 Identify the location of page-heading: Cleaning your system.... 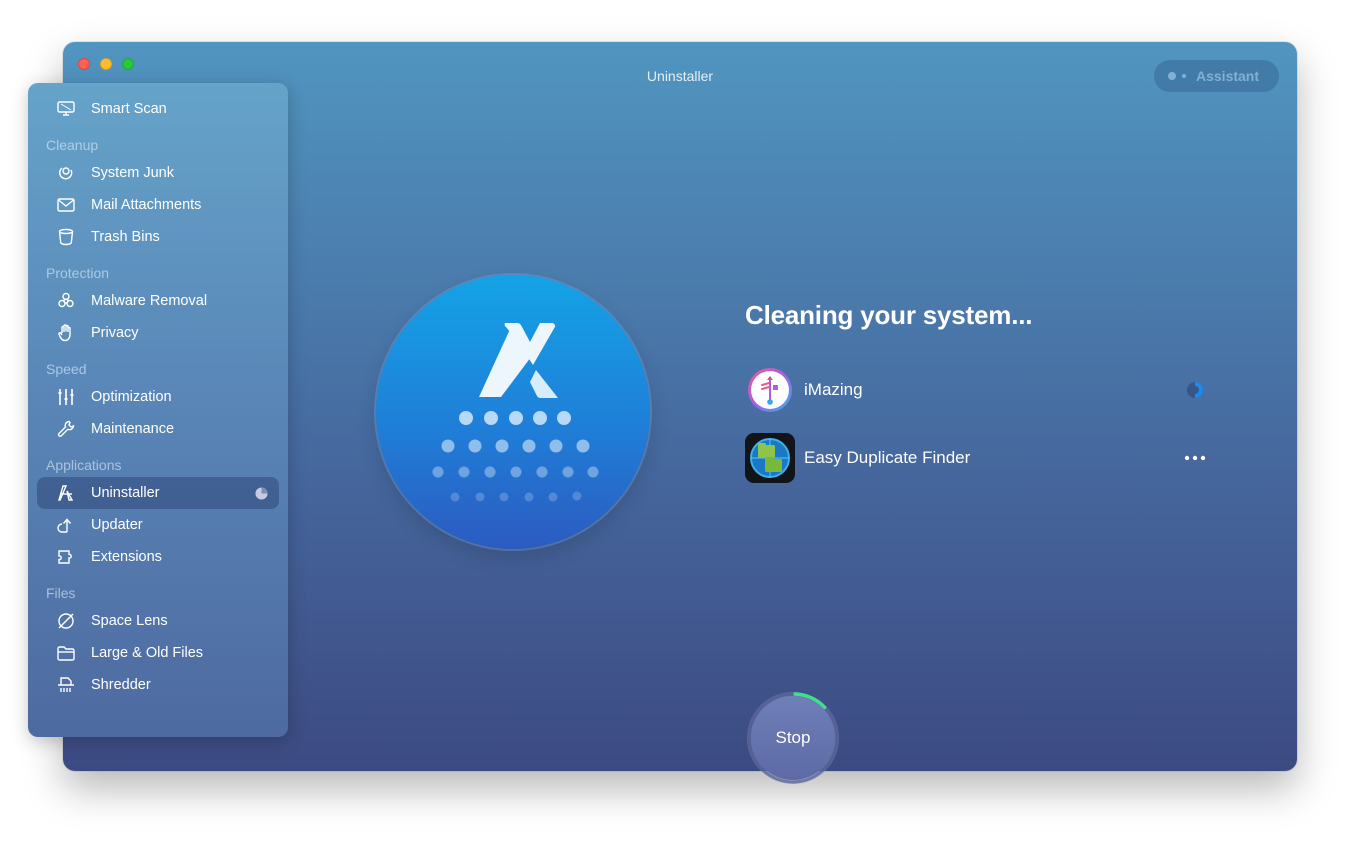
(889, 315).